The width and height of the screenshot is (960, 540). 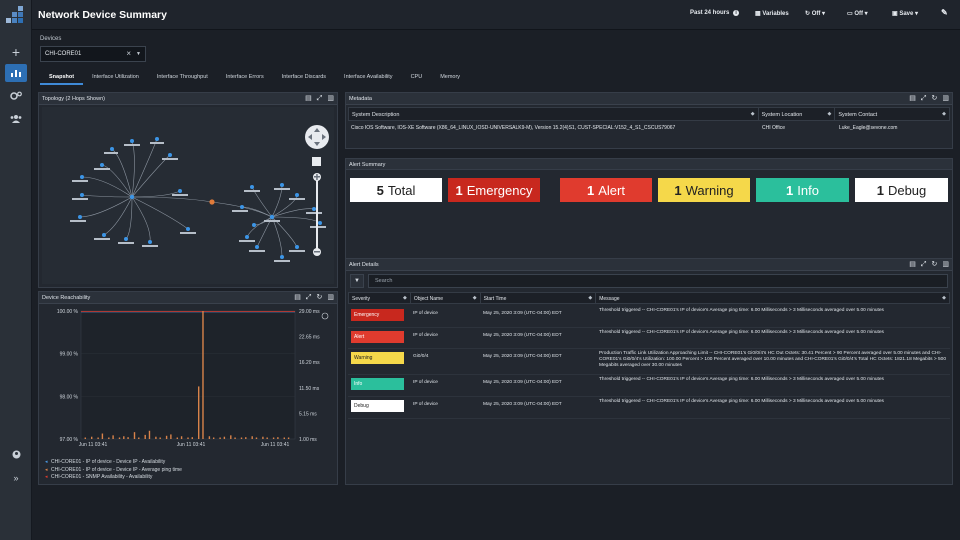 I want to click on tab-interface-errors: Interface Errors, so click(x=245, y=78).